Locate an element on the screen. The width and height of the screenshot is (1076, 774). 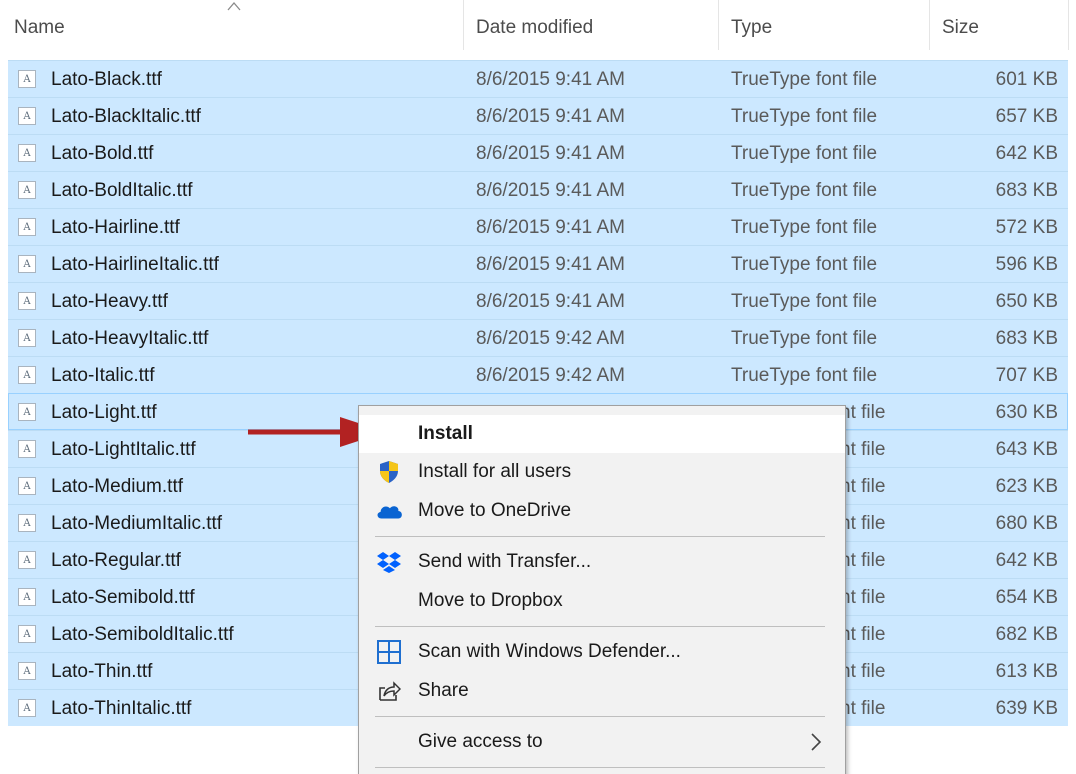
file-size: 657 KB is located at coordinates (1026, 116).